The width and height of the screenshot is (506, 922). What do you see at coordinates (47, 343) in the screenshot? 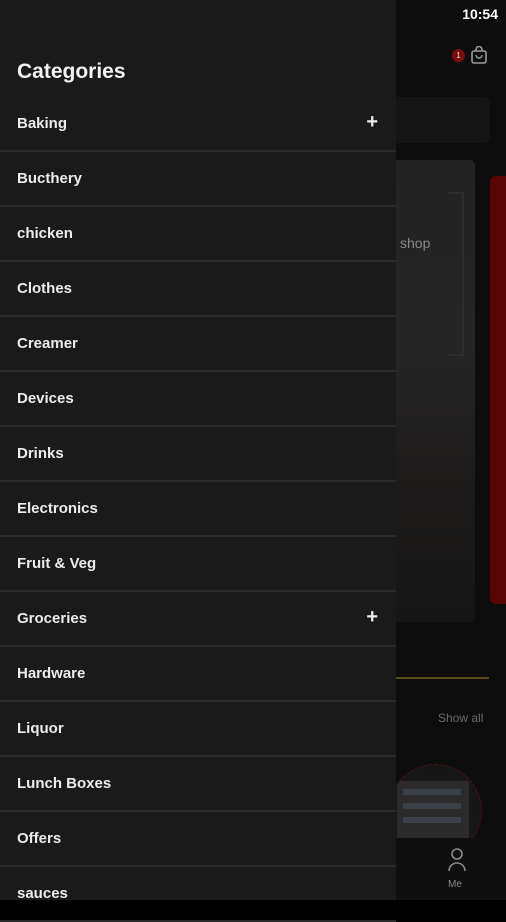
I see `category-label: Creamer` at bounding box center [47, 343].